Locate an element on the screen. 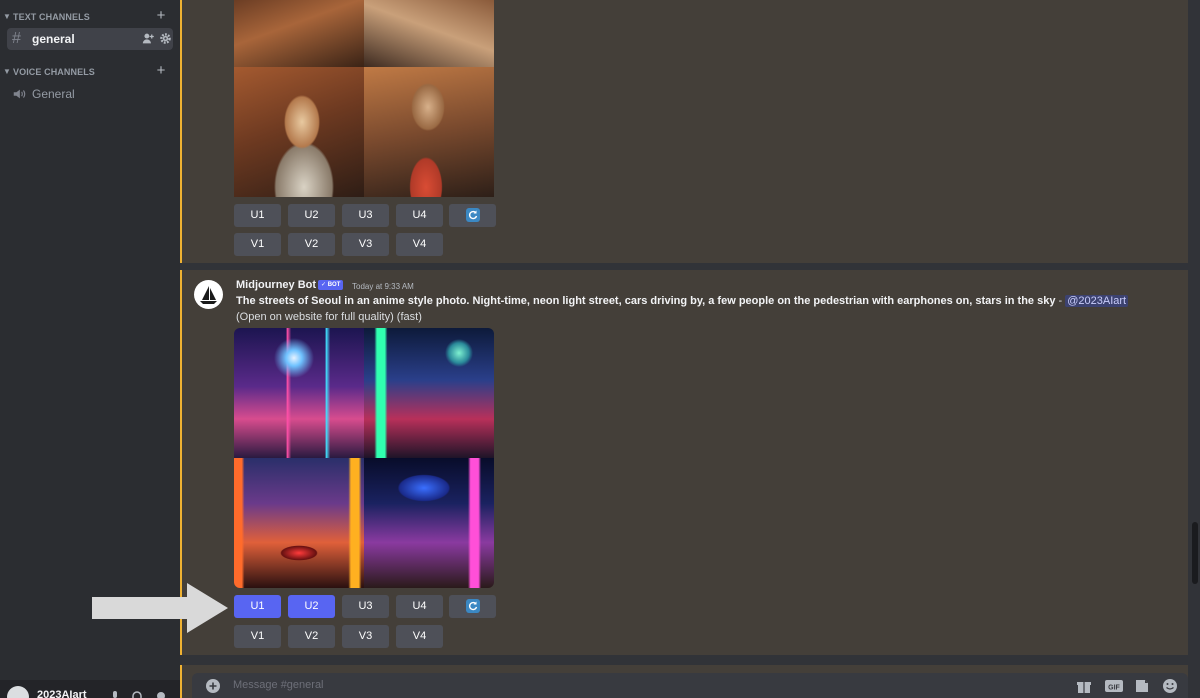 Image resolution: width=1200 pixels, height=698 pixels. category-label: TEXT CHANNELS is located at coordinates (51, 17).